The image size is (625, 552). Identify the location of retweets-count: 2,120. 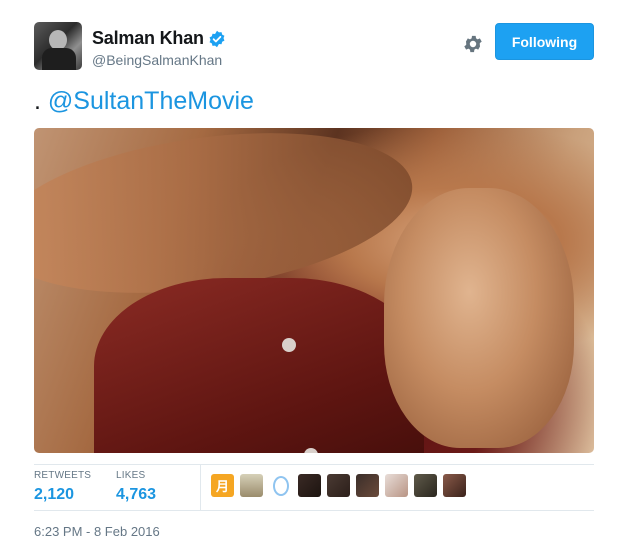
(62, 495).